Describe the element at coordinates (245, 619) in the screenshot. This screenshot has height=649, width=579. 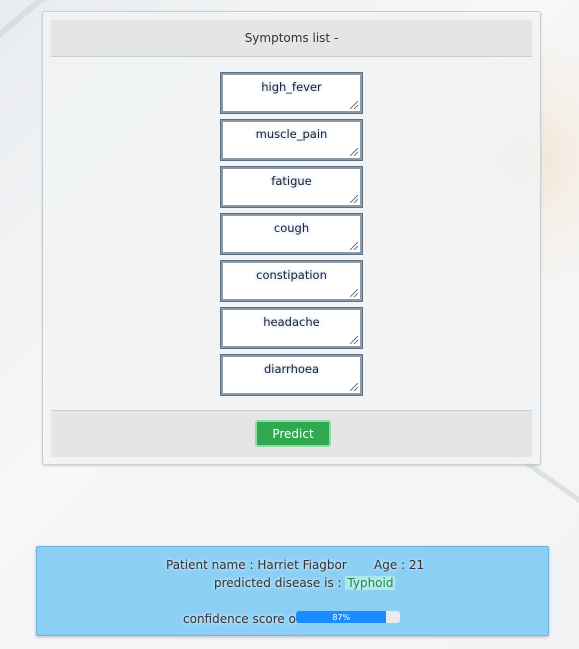
I see `confidence-label: confidence score of :` at that location.